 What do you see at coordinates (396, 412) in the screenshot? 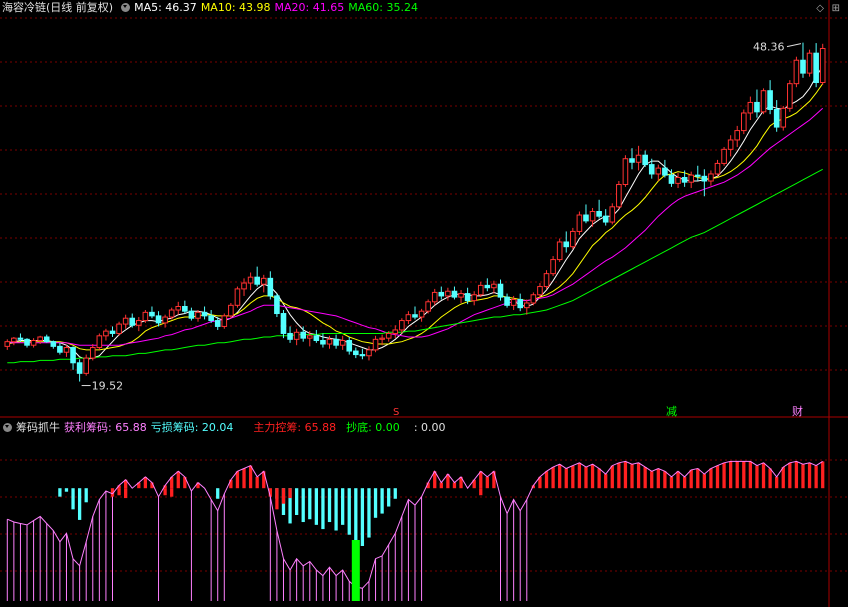
I see `event-s-marker: S` at bounding box center [396, 412].